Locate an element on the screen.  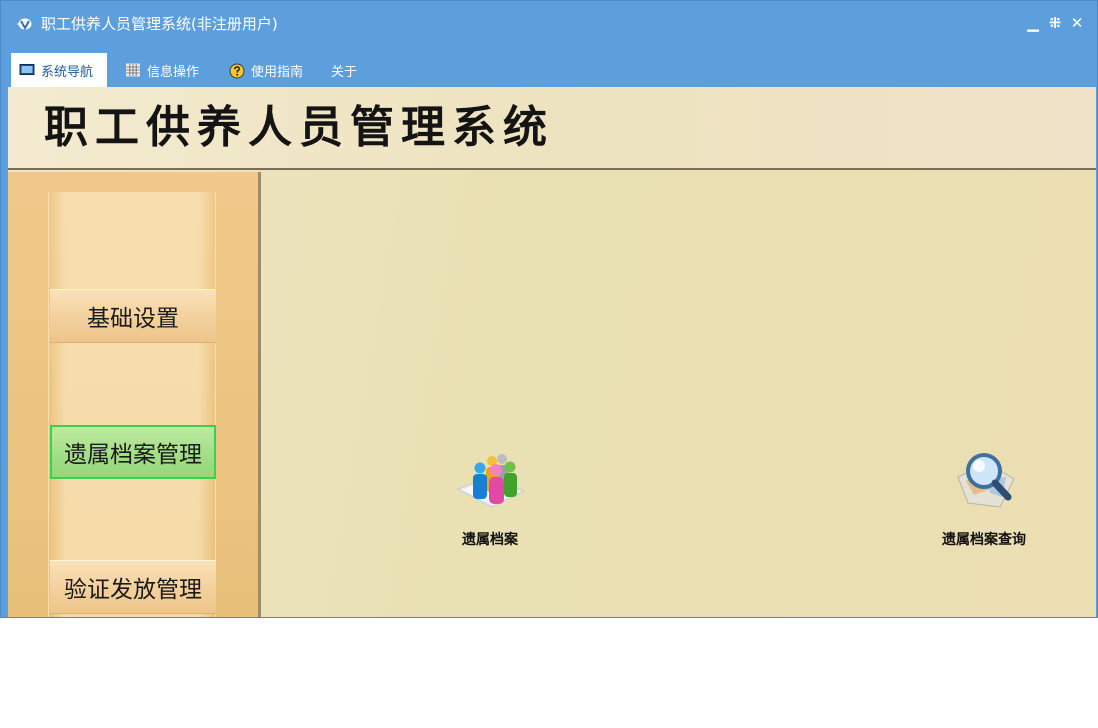
menu-item-label: 使用指南 is located at coordinates (277, 72).